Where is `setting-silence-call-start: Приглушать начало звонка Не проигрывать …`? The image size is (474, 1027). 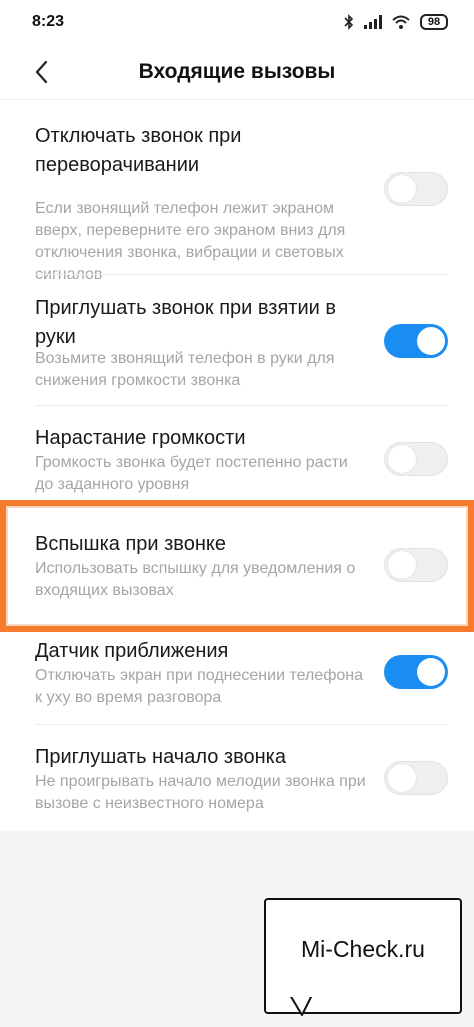 setting-silence-call-start: Приглушать начало звонка Не проигрывать … is located at coordinates (237, 783).